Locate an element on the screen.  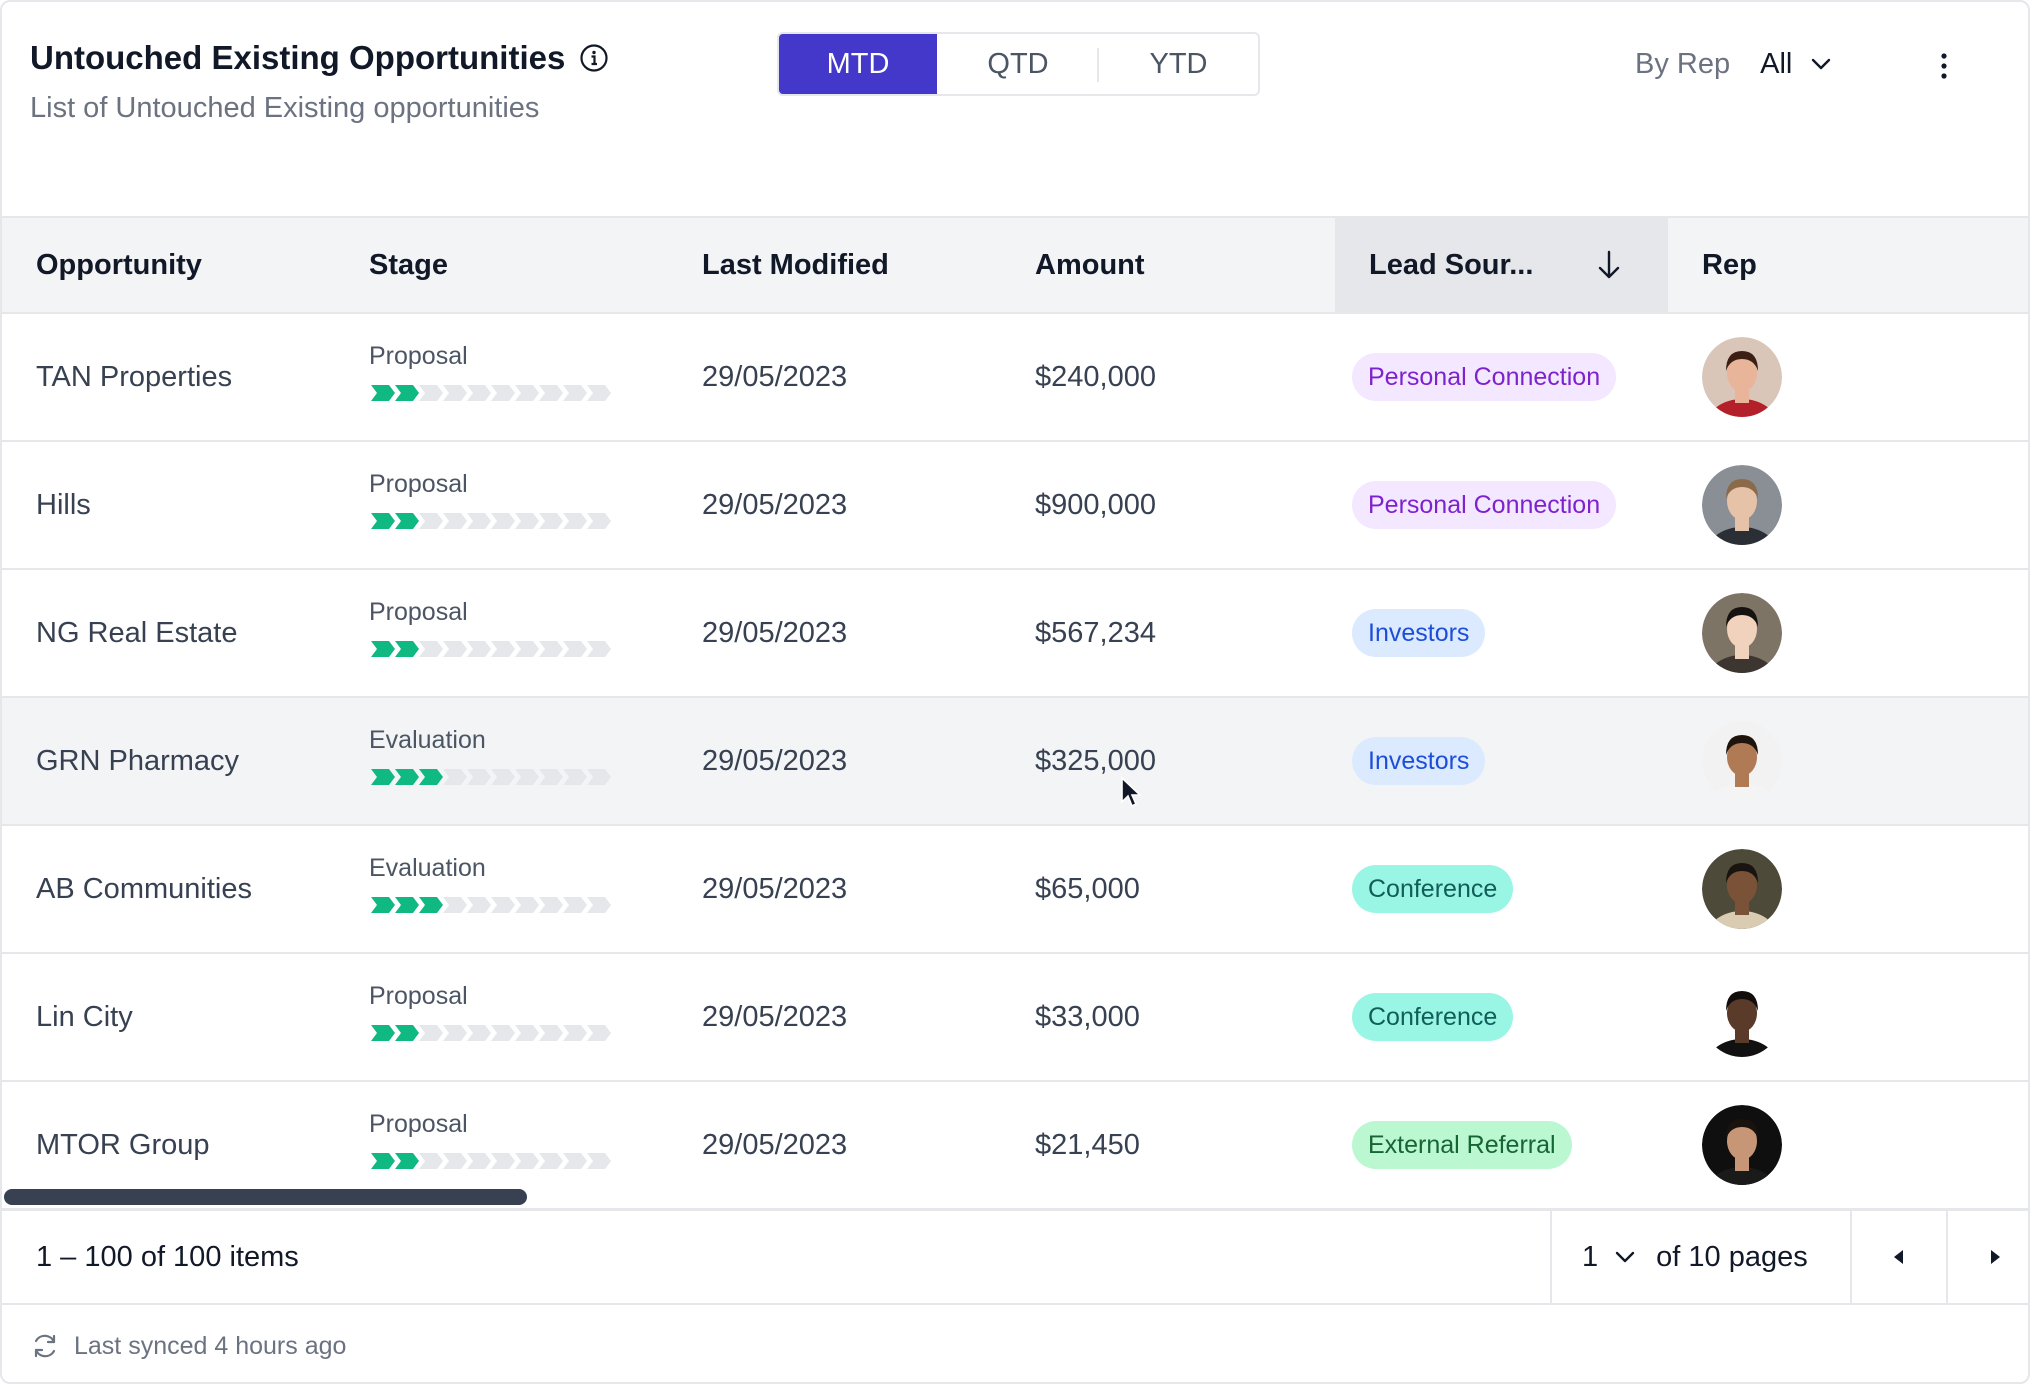
caret-right-icon is located at coordinates (1995, 1257).